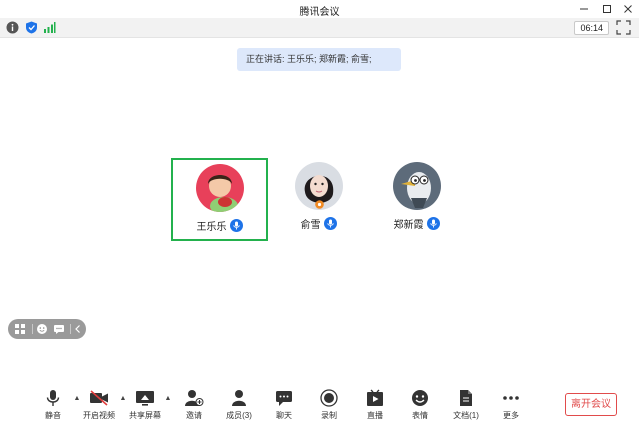  Describe the element at coordinates (239, 415) in the screenshot. I see `members-label: 成员(3)` at that location.